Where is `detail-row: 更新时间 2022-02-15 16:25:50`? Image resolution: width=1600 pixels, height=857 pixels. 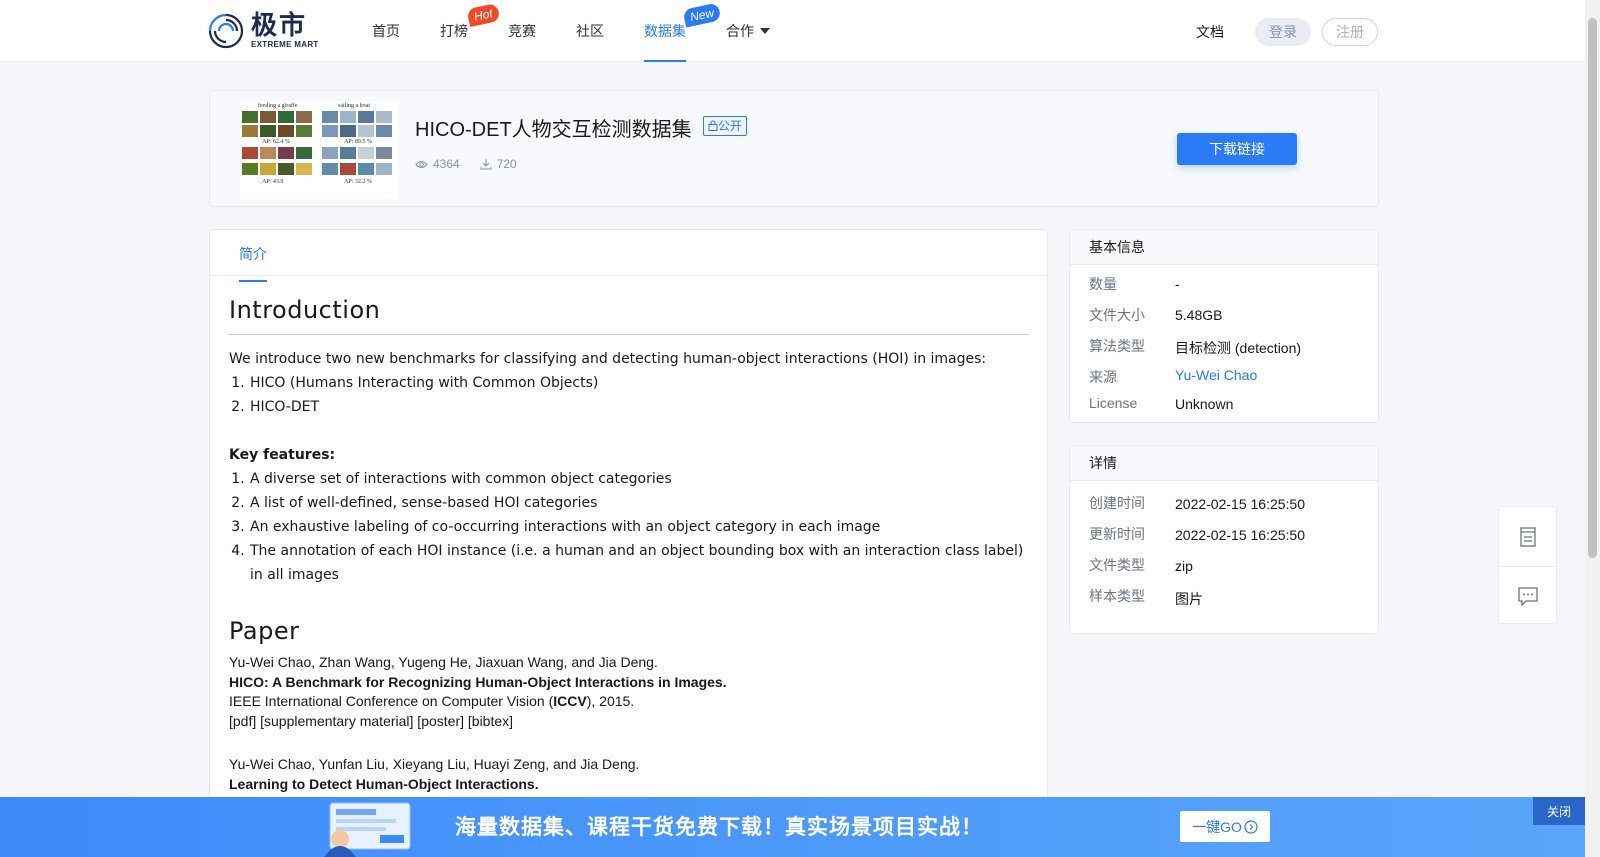
detail-row: 更新时间 2022-02-15 16:25:50 is located at coordinates (1224, 539).